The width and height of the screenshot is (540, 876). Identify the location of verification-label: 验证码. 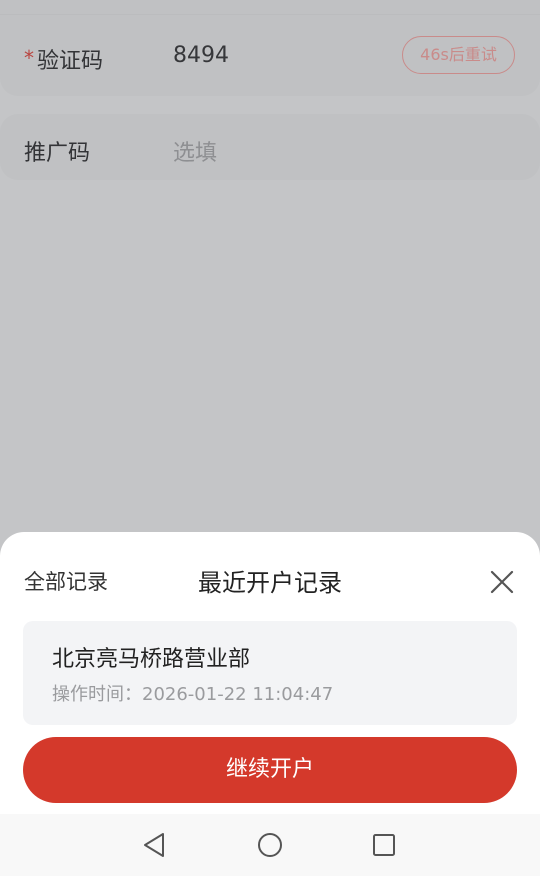
(70, 61).